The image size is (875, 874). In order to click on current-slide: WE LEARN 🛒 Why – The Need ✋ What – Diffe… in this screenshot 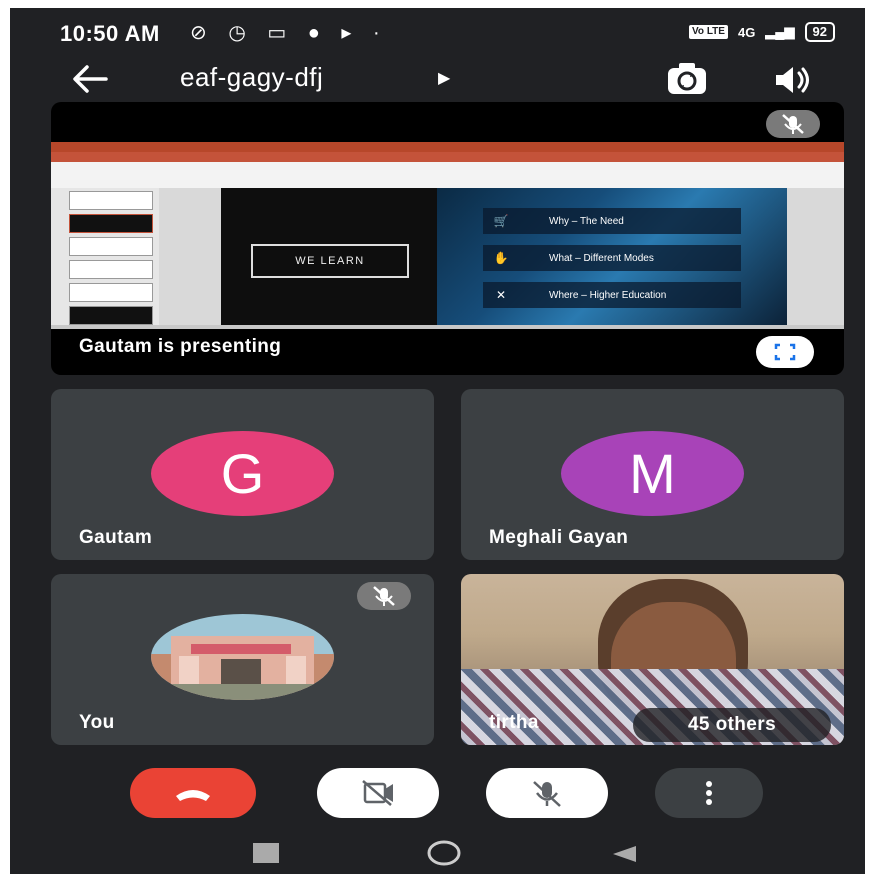, I will do `click(504, 256)`.